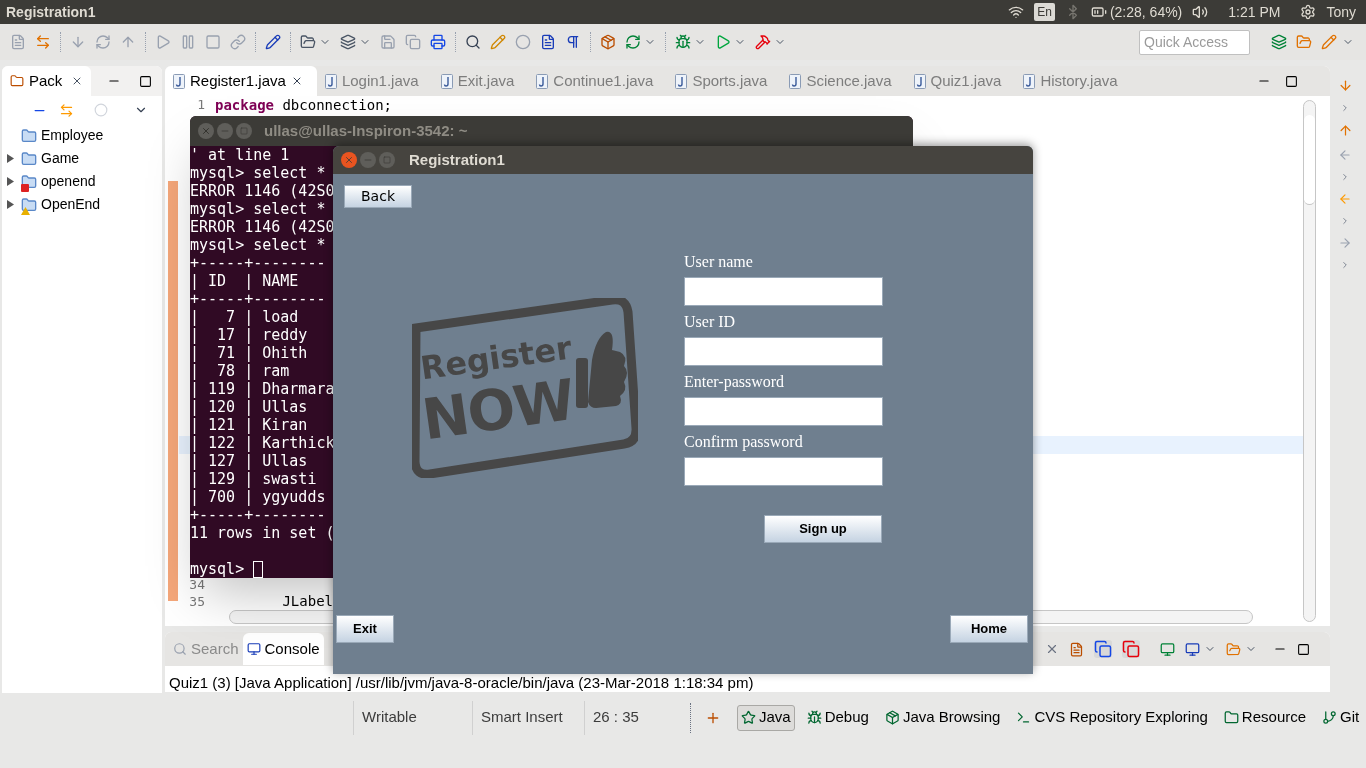 This screenshot has height=768, width=1366. What do you see at coordinates (283, 649) in the screenshot?
I see `view-tab: Console` at bounding box center [283, 649].